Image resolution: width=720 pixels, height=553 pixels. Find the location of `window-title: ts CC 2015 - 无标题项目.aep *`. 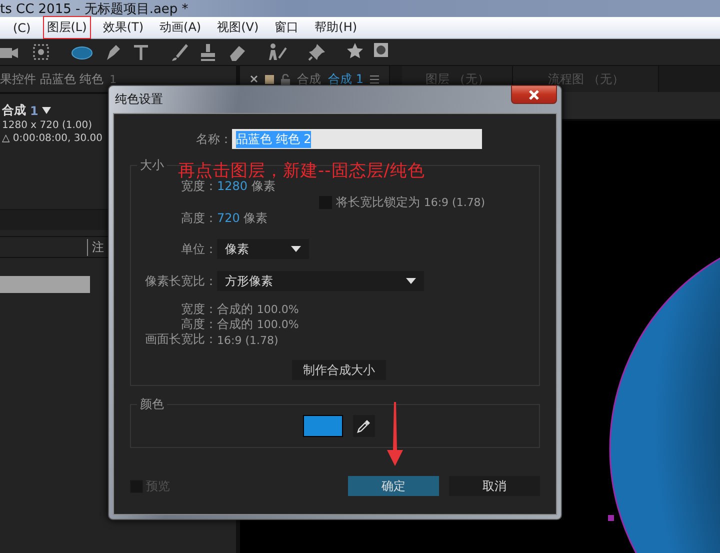

window-title: ts CC 2015 - 无标题项目.aep * is located at coordinates (94, 9).